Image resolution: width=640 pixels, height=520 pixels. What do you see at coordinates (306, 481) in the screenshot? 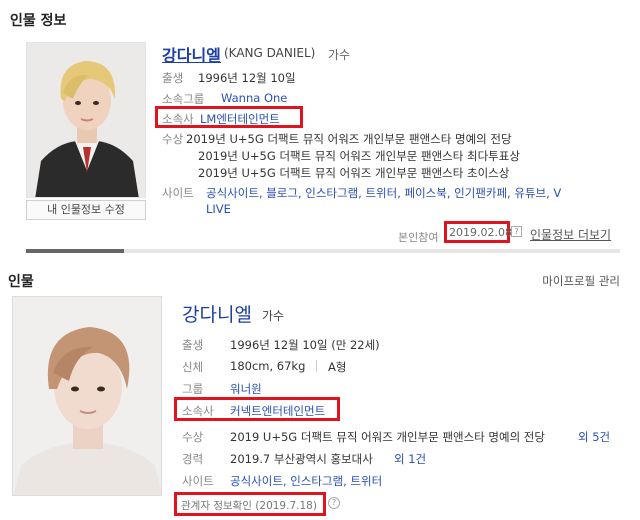
I see `sites-links: 공식사이트, 인스타그램, 트위터` at bounding box center [306, 481].